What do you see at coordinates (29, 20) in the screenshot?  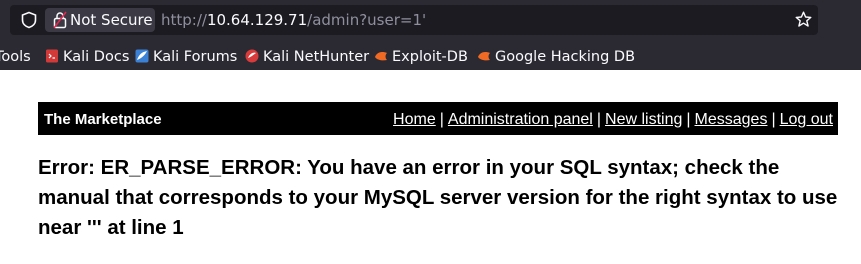 I see `shield-icon` at bounding box center [29, 20].